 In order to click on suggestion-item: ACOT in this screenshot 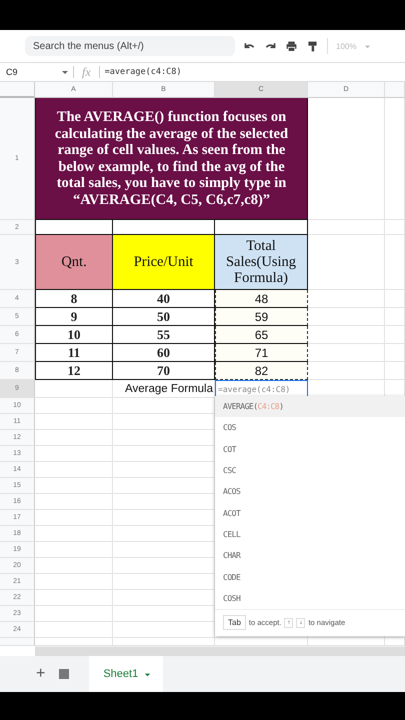, I will do `click(310, 513)`.